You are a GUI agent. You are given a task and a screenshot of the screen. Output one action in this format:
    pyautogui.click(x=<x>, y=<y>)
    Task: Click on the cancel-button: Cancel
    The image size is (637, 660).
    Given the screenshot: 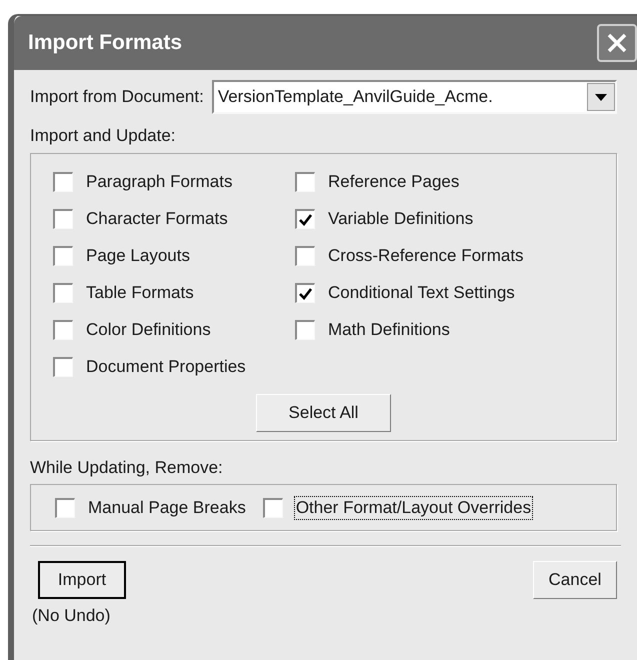 What is the action you would take?
    pyautogui.click(x=575, y=580)
    